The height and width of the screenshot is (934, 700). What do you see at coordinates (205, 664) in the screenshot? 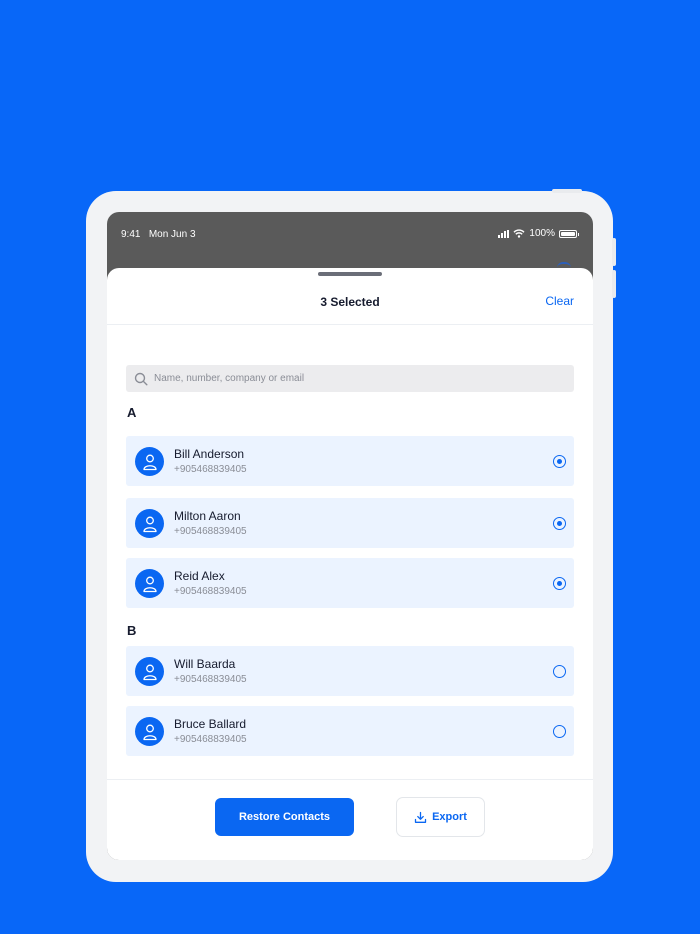
I see `contact-name: Will Baarda` at bounding box center [205, 664].